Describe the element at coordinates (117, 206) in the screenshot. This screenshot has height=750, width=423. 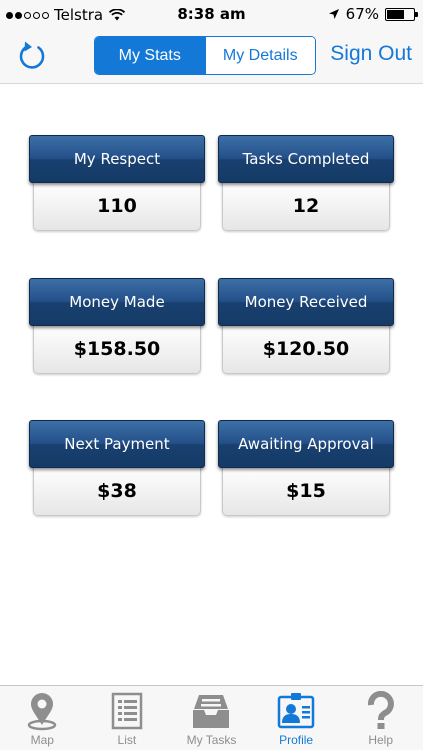
I see `stat-value: 110` at that location.